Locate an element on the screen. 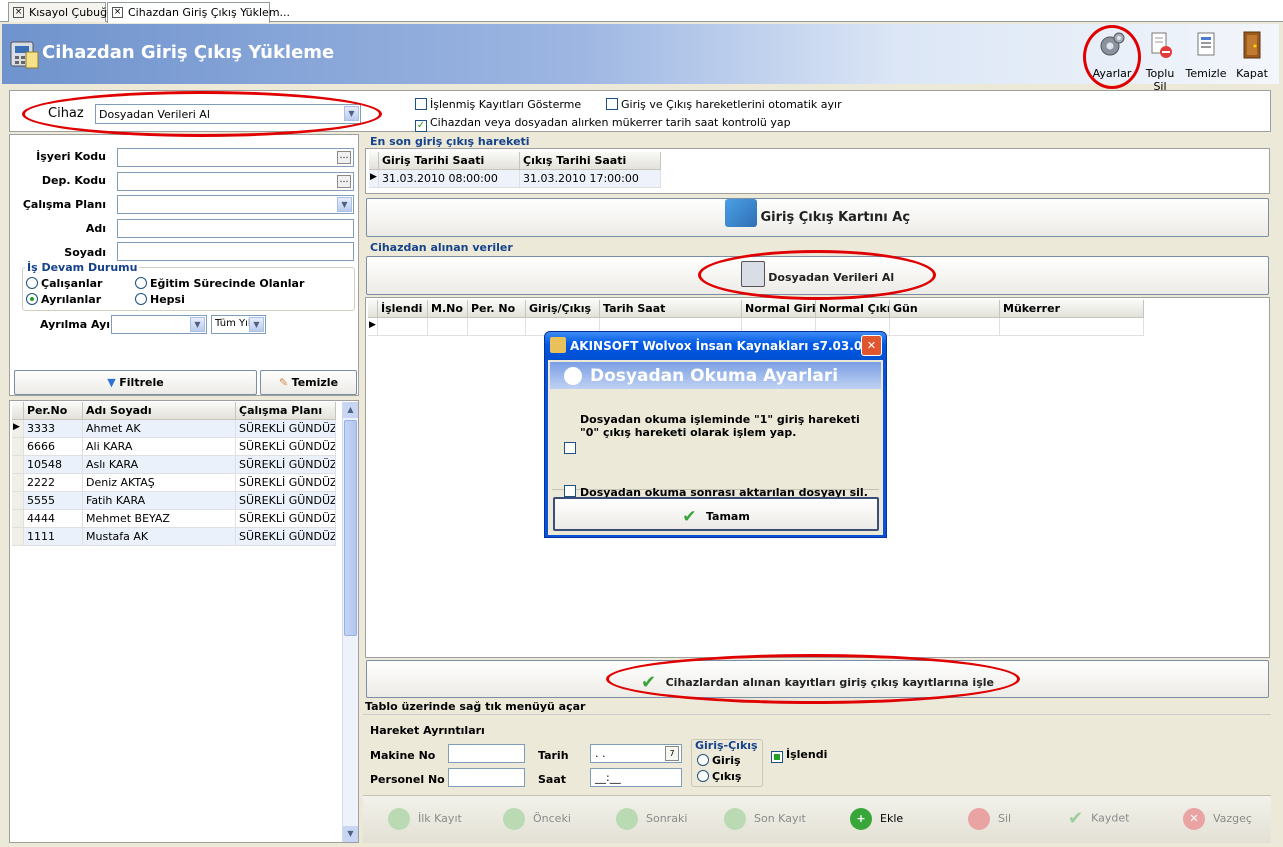 This screenshot has width=1283, height=847. personnel-no-input is located at coordinates (486, 777).